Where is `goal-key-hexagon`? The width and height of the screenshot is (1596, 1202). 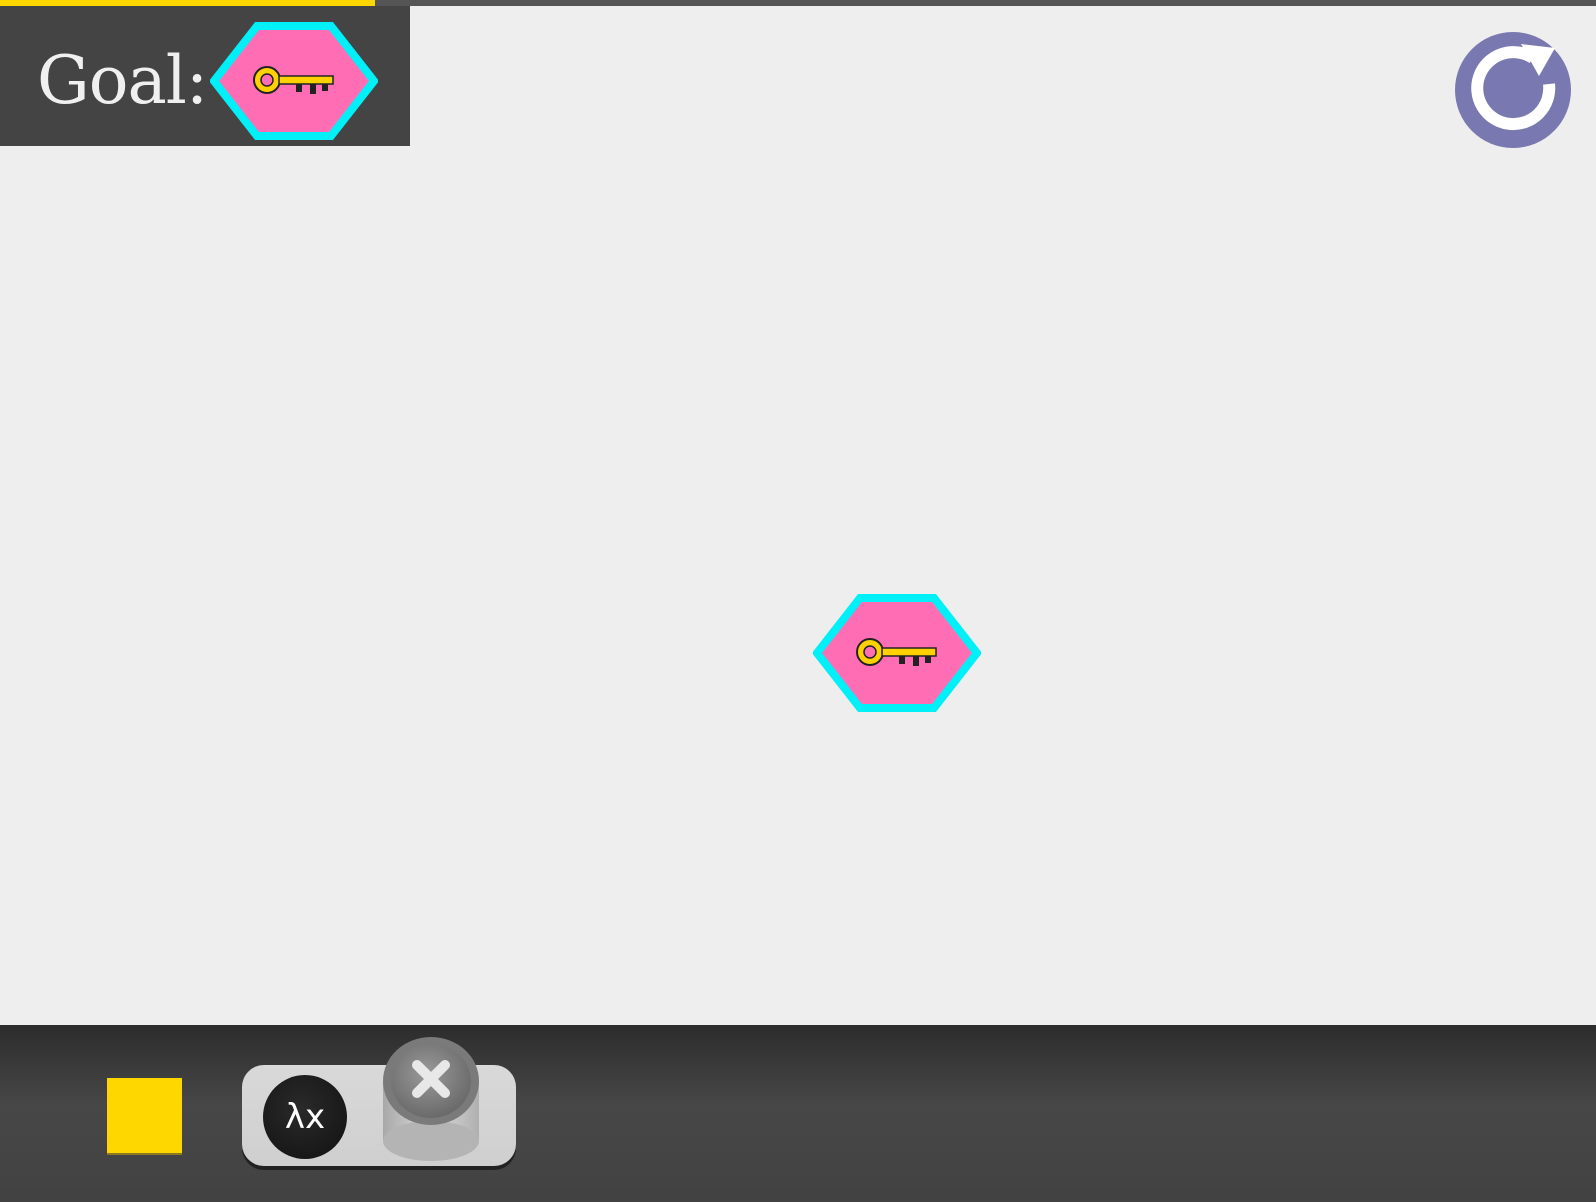
goal-key-hexagon is located at coordinates (294, 81).